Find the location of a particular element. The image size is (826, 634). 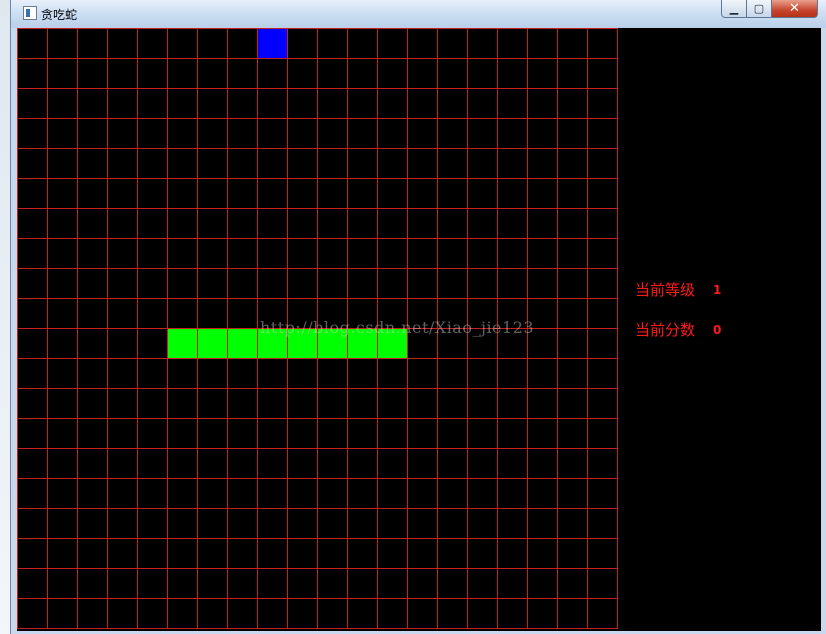

score-value: 0 is located at coordinates (717, 329).